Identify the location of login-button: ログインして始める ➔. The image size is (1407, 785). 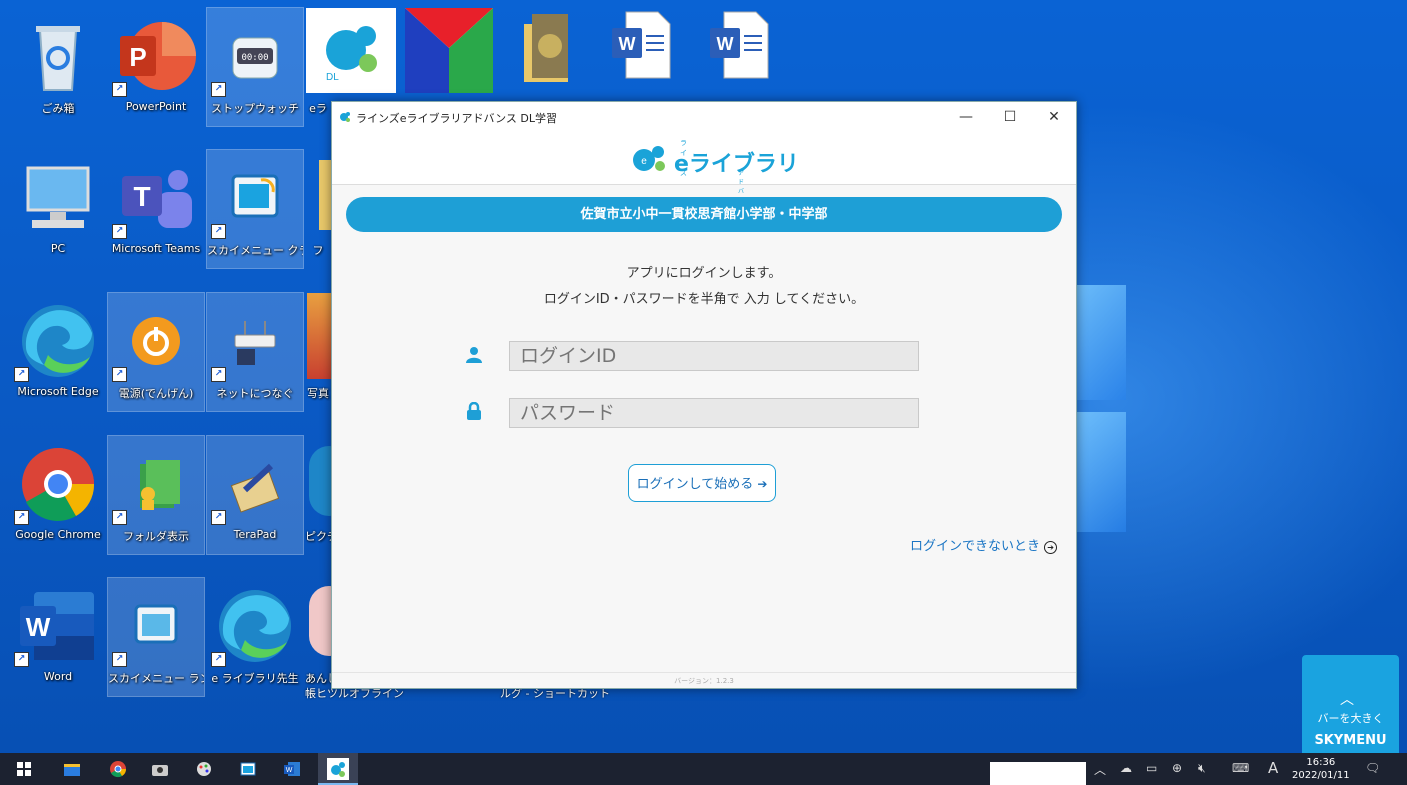
(702, 483).